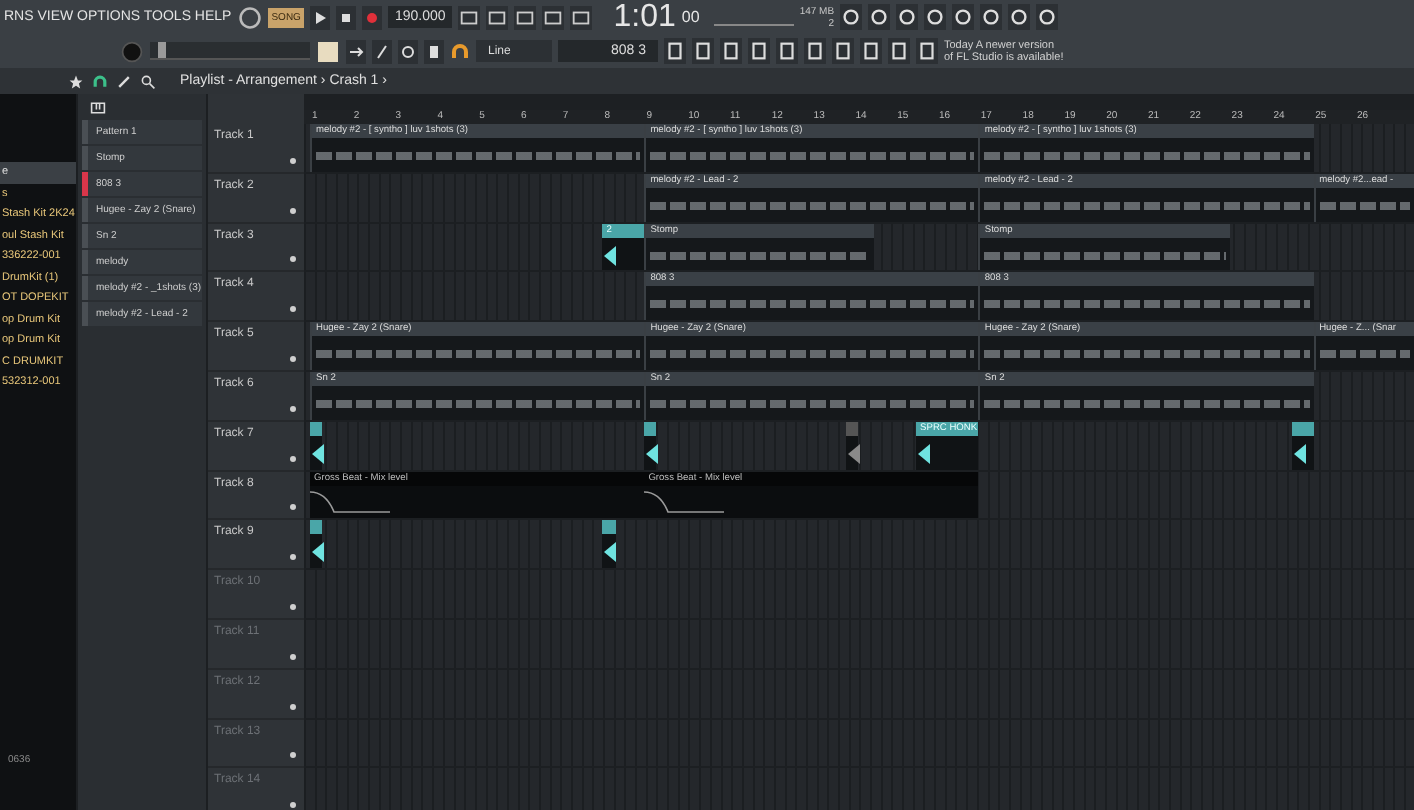 This screenshot has width=1414, height=810. I want to click on master-pitch-slider, so click(230, 51).